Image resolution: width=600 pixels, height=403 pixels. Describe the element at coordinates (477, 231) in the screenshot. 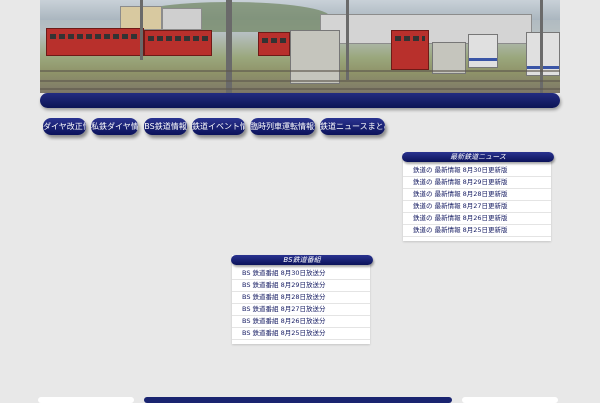

I see `list-item: 鉄道の 最新情報 8月25日更新版` at that location.